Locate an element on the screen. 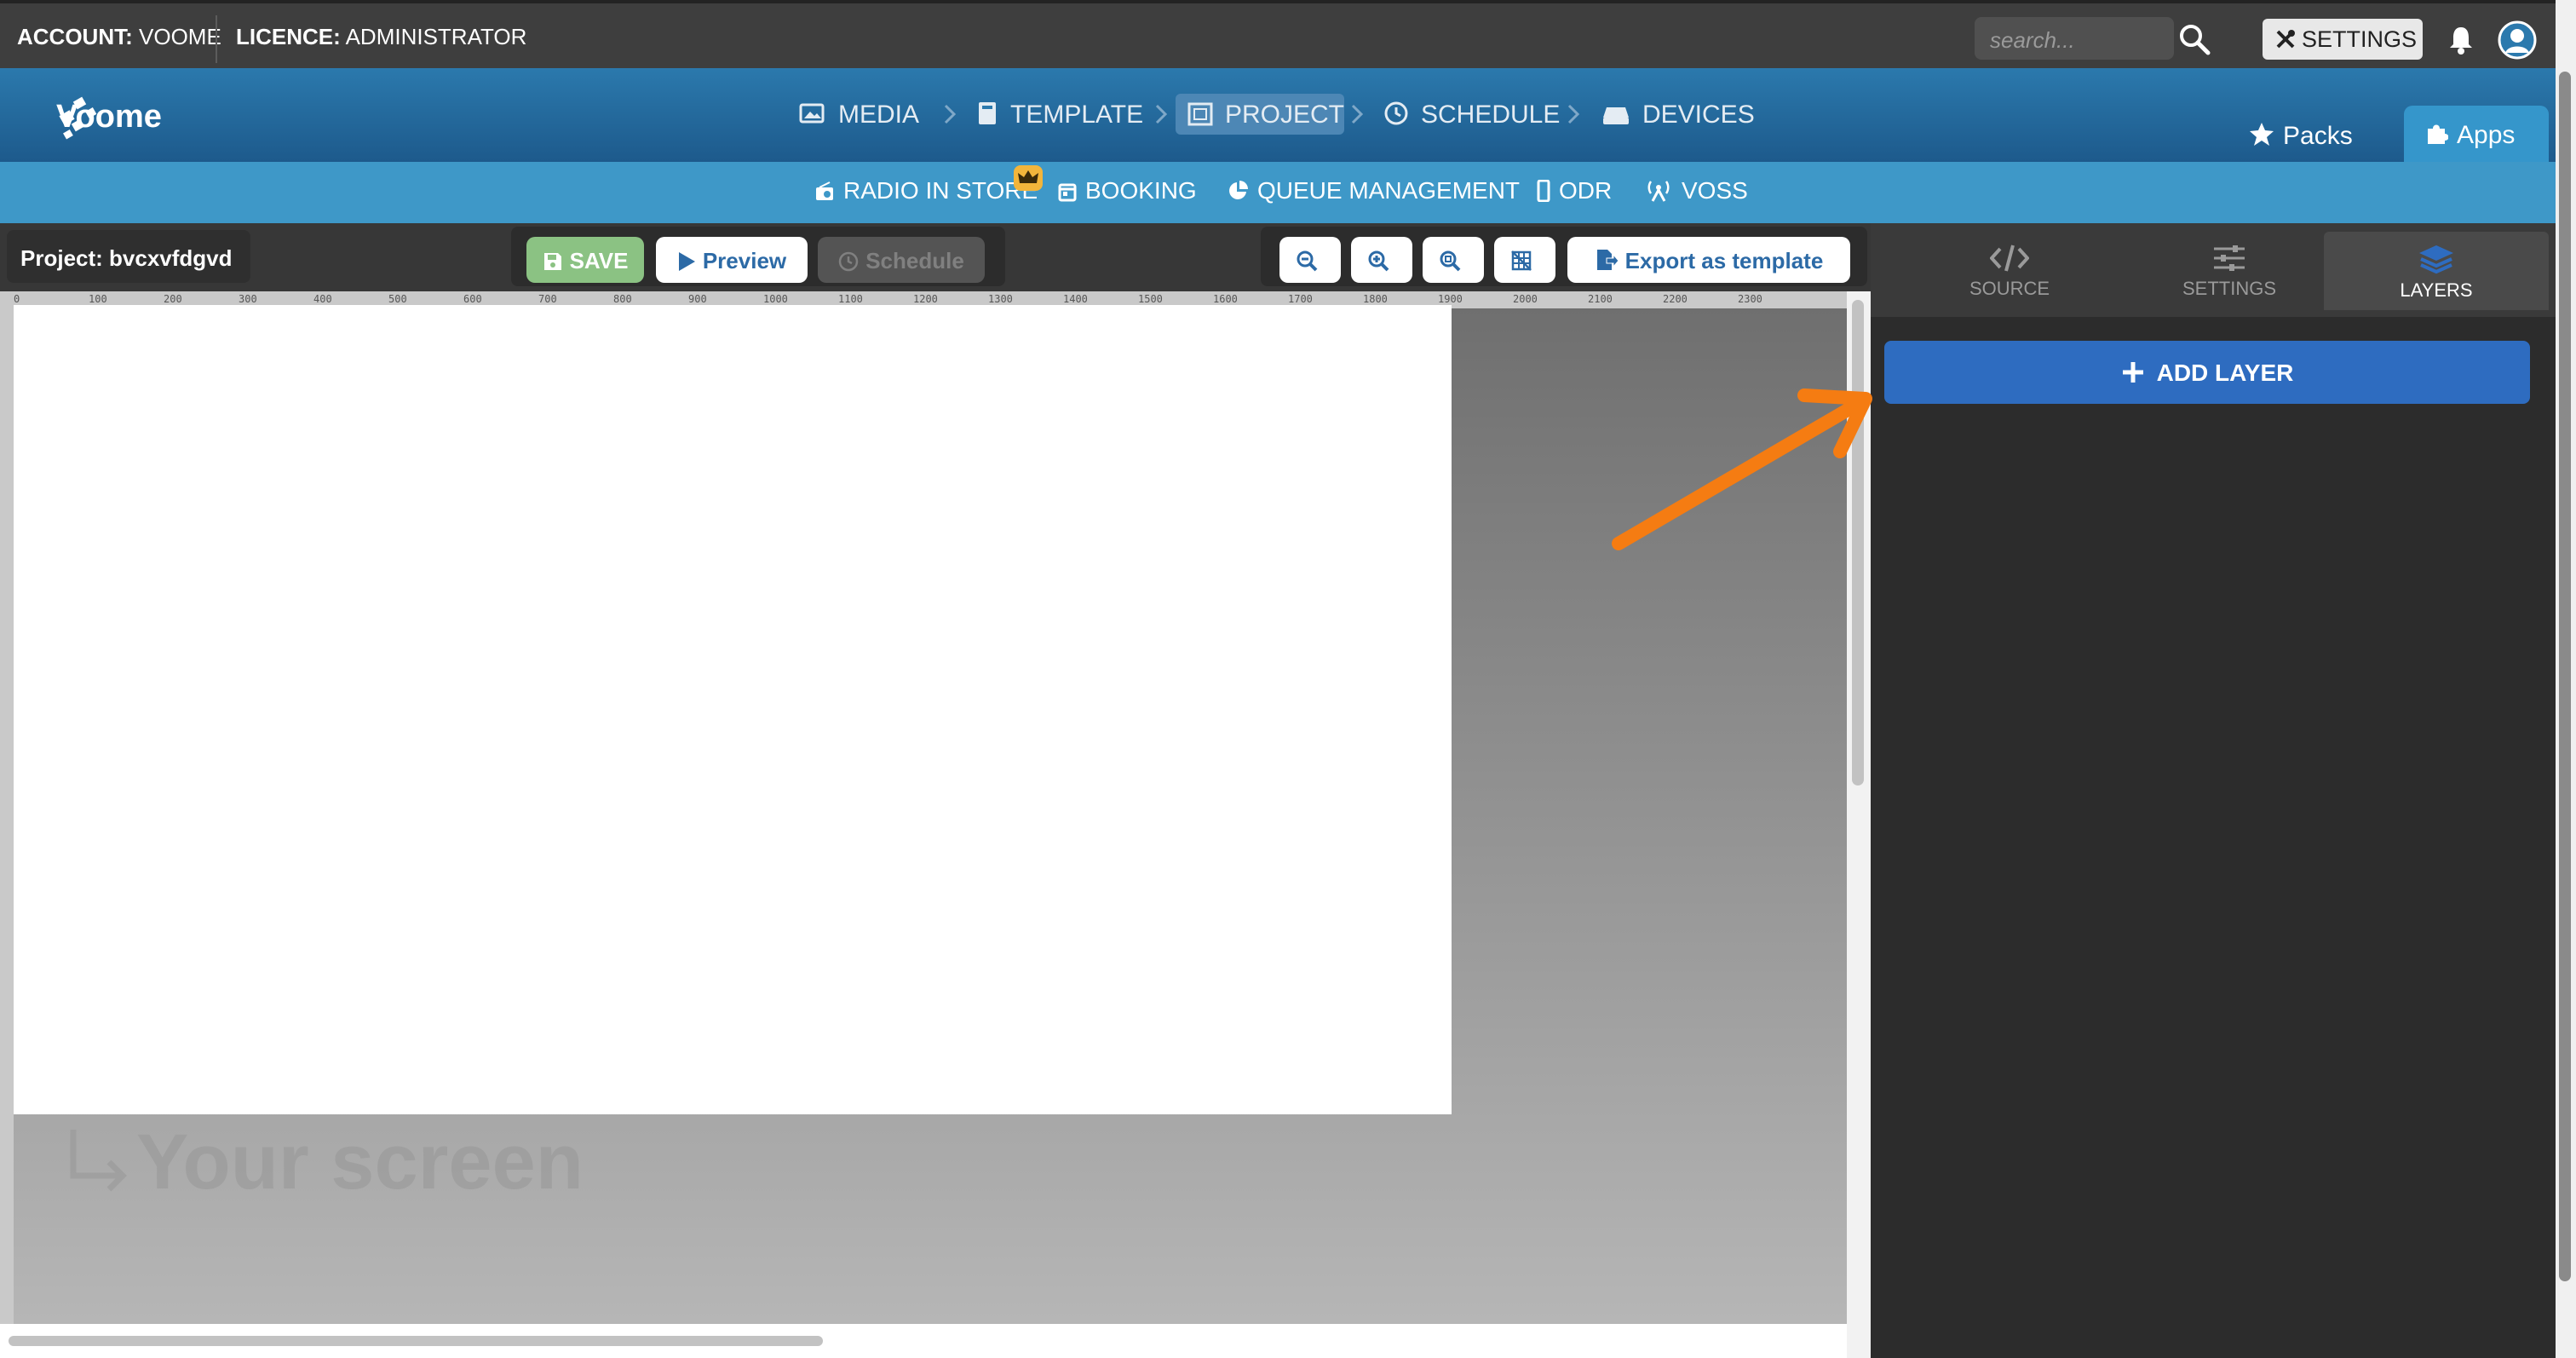 The image size is (2576, 1358). grid-off-icon is located at coordinates (1521, 261).